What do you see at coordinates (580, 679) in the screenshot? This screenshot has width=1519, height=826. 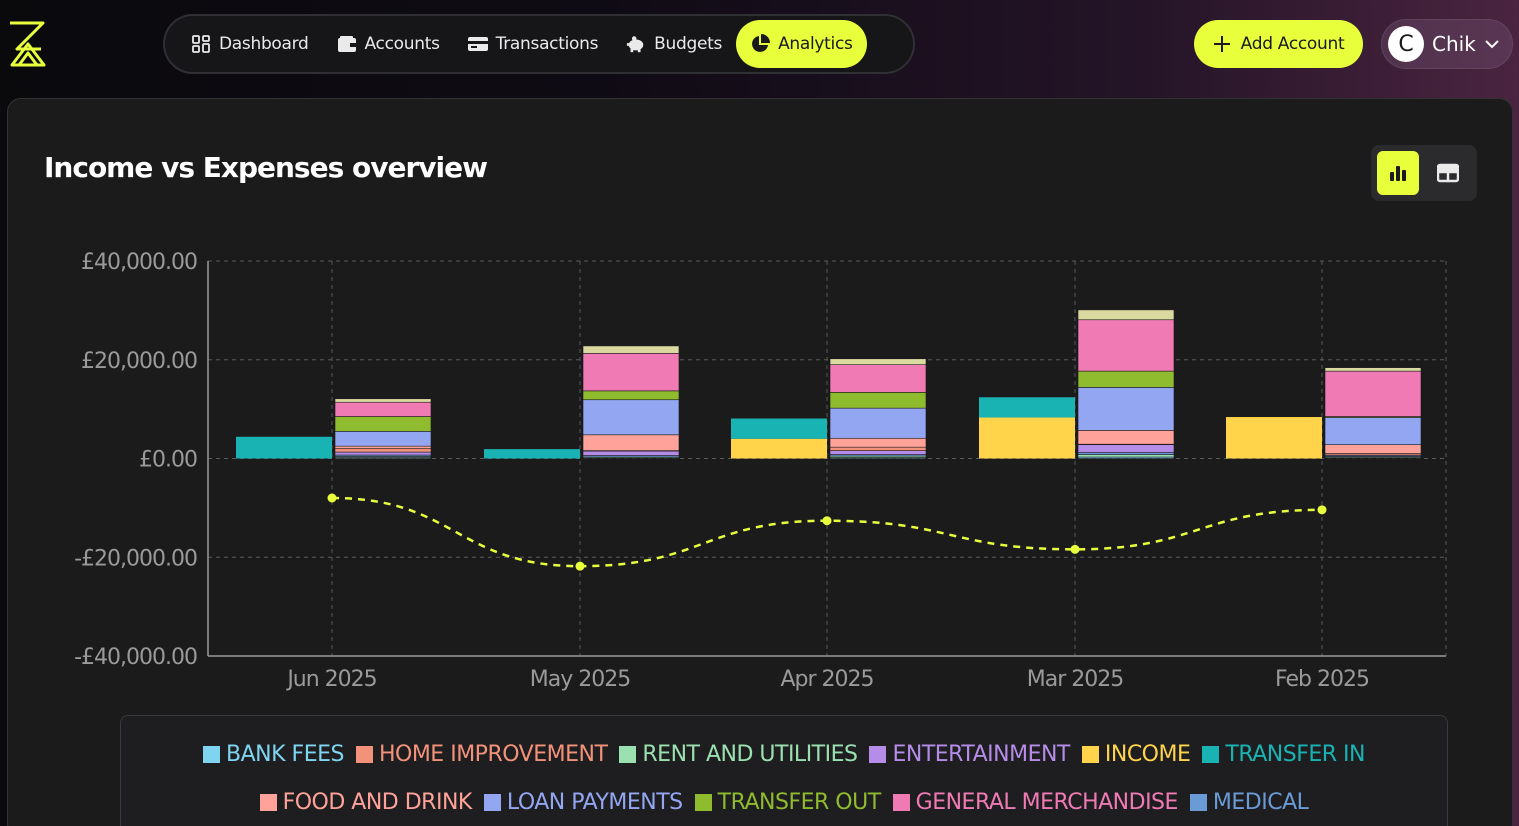 I see `x-tick-label: May 2025` at bounding box center [580, 679].